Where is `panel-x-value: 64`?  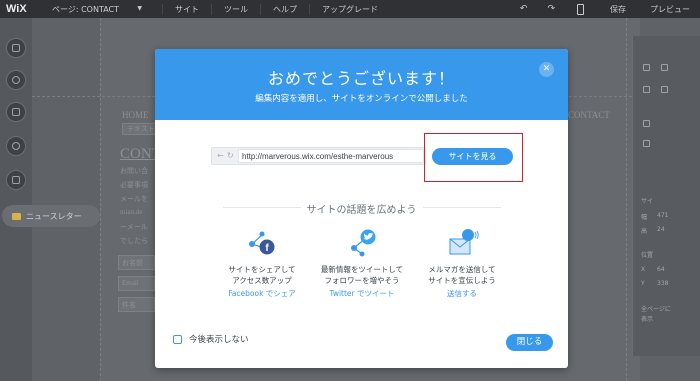
panel-x-value: 64 is located at coordinates (661, 269).